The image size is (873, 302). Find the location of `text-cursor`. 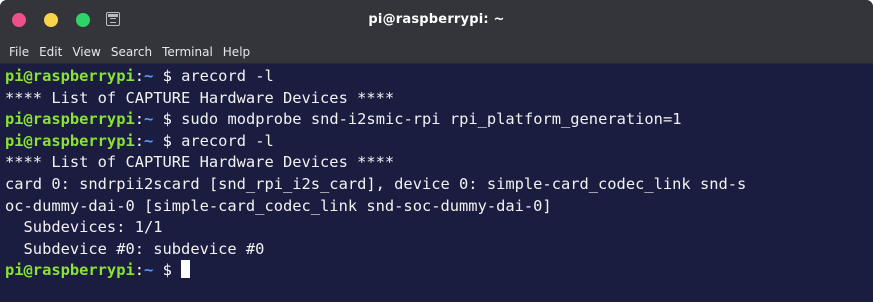

text-cursor is located at coordinates (186, 269).